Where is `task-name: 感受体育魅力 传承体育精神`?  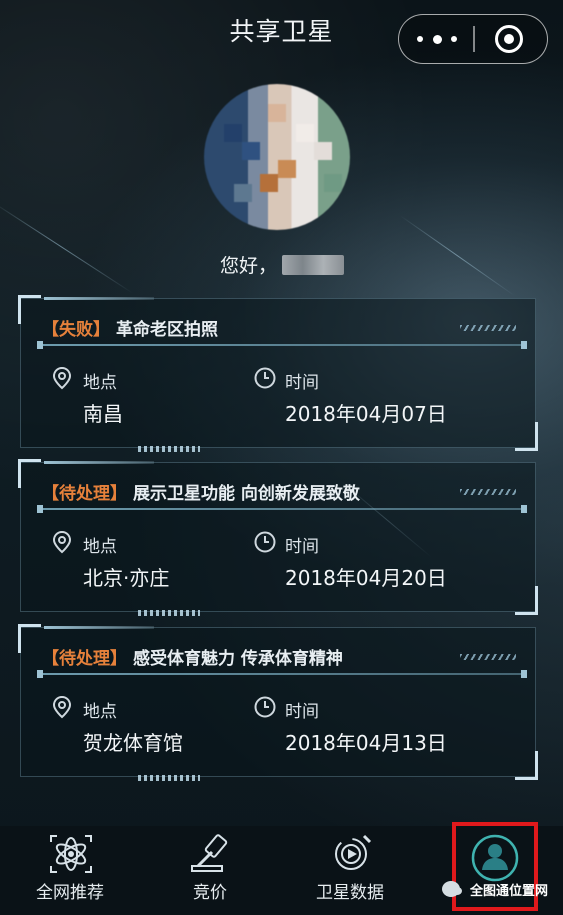 task-name: 感受体育魅力 传承体育精神 is located at coordinates (238, 659).